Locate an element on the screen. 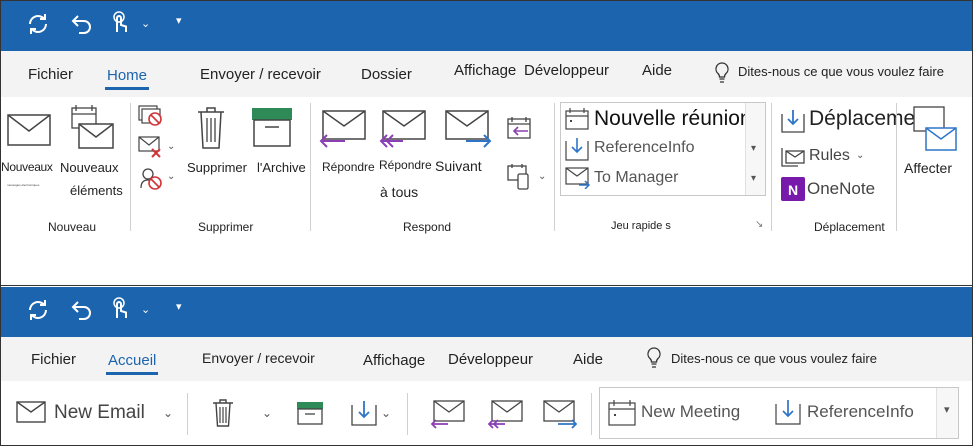 This screenshot has height=446, width=973. cleanup-icon is located at coordinates (151, 148).